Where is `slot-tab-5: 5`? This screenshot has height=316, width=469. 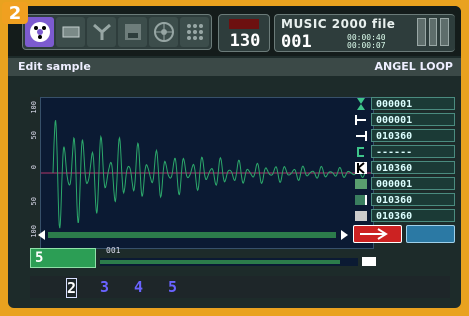
slot-tab-5: 5 is located at coordinates (172, 287).